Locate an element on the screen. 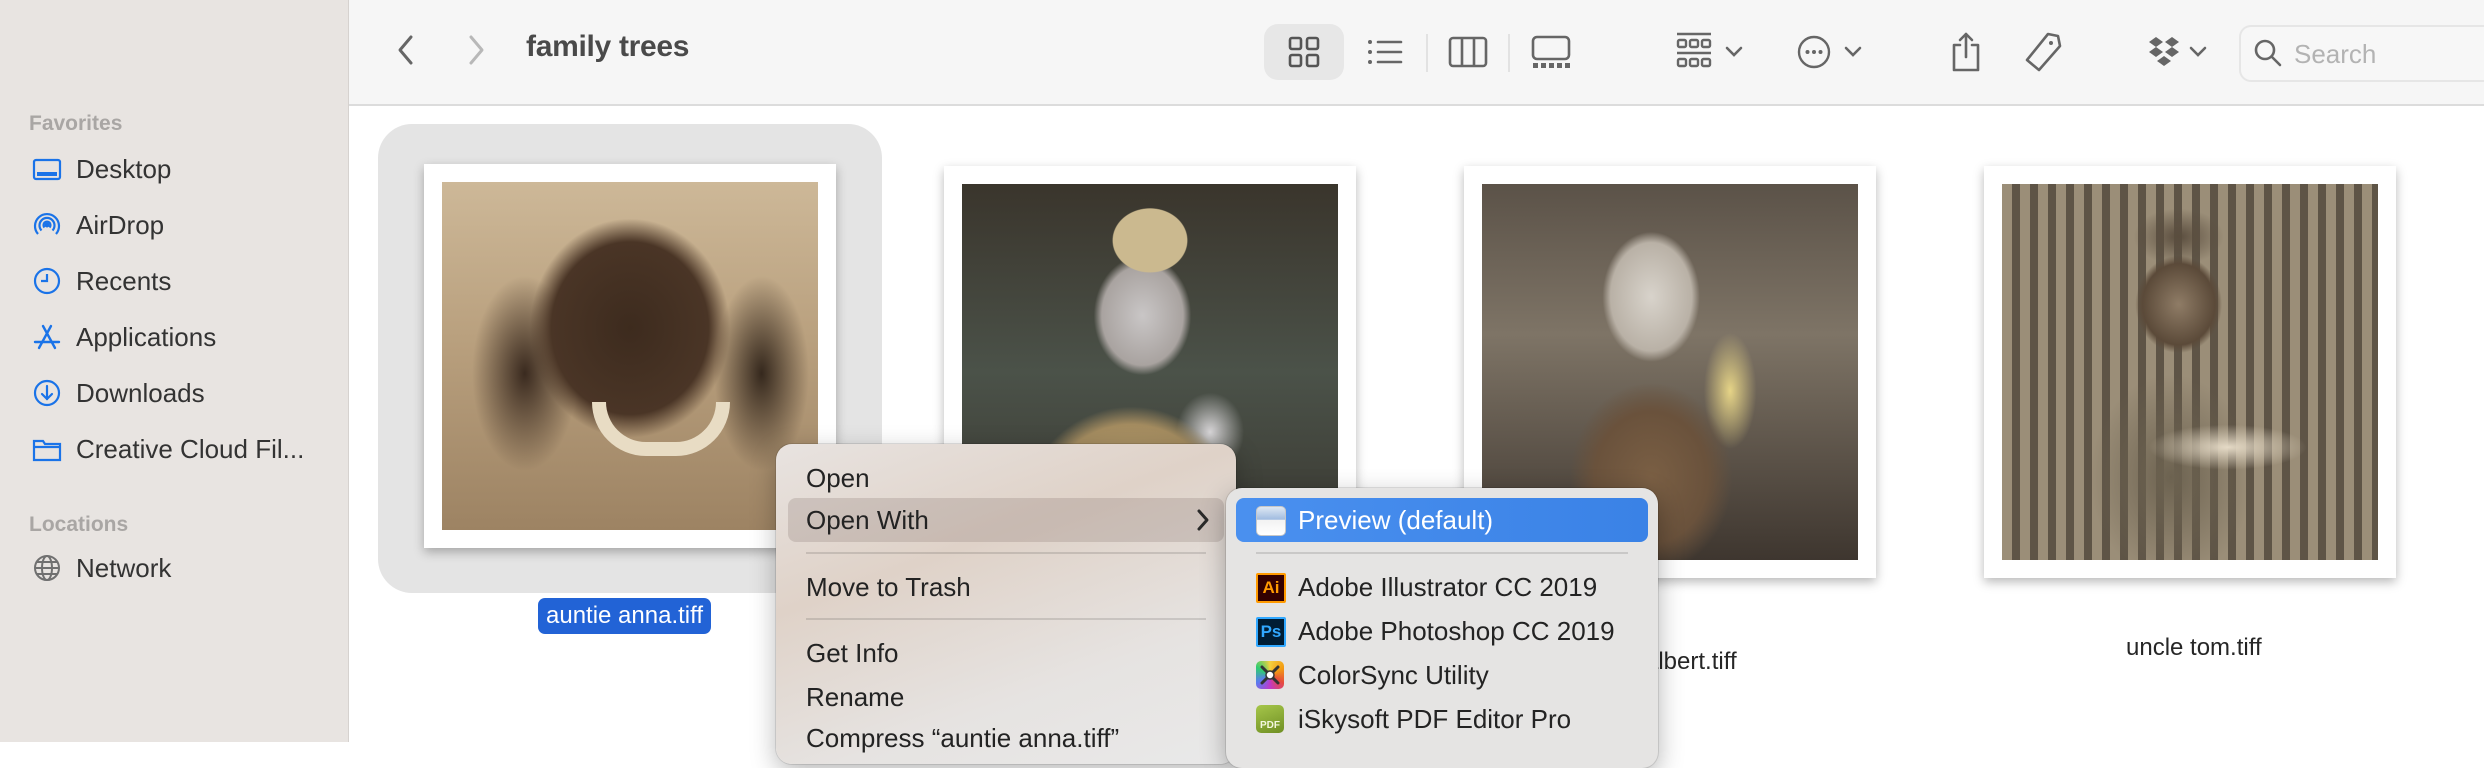 The image size is (2484, 768). submenu-item-iskysoft: PDF iSkysoft PDF Editor Pro is located at coordinates (1442, 719).